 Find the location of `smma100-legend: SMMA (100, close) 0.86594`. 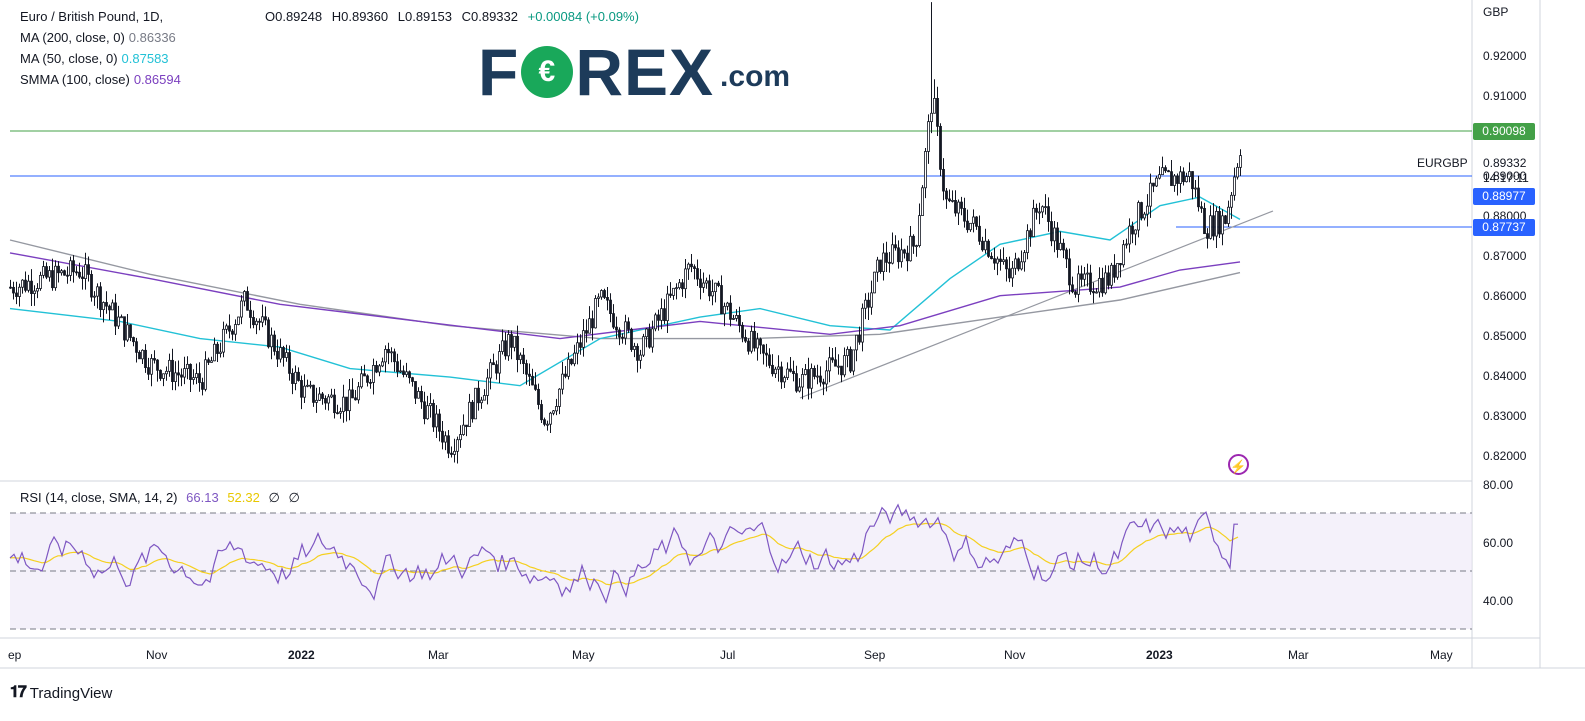

smma100-legend: SMMA (100, close) 0.86594 is located at coordinates (102, 79).